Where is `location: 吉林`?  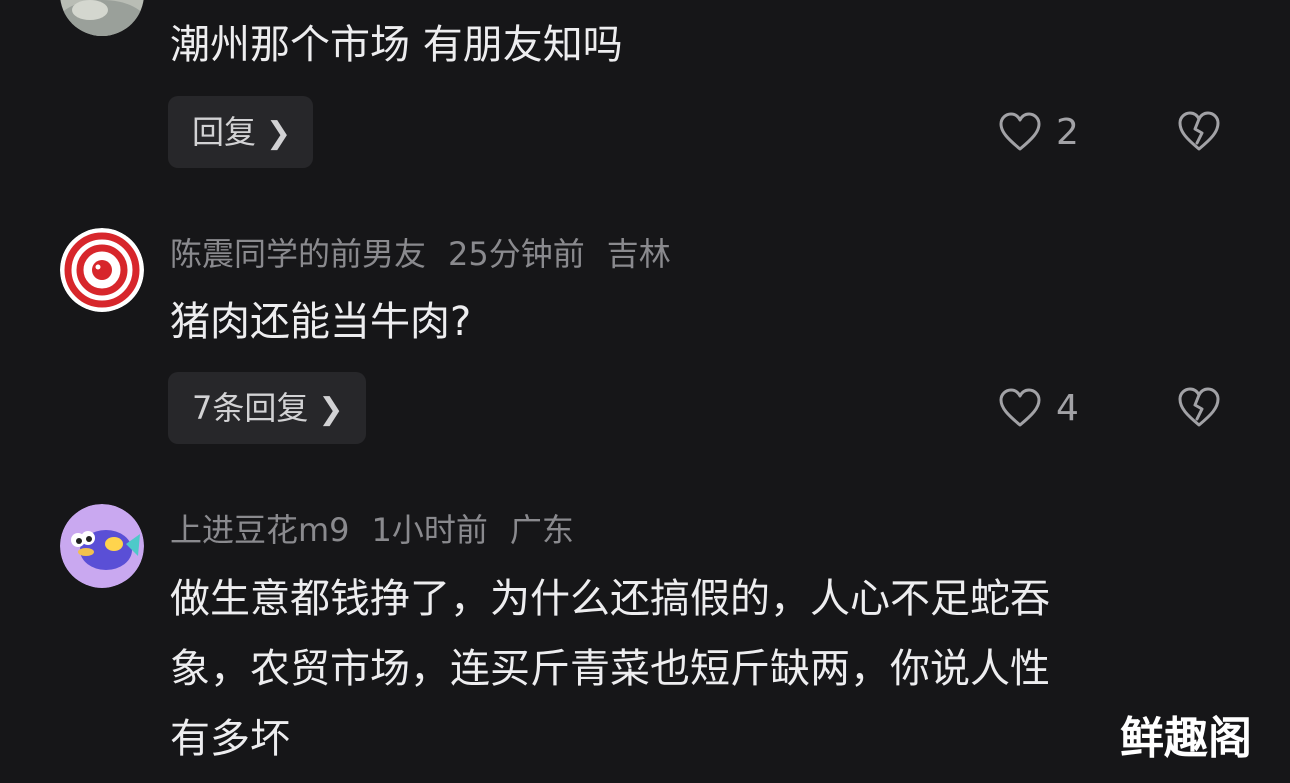 location: 吉林 is located at coordinates (638, 254).